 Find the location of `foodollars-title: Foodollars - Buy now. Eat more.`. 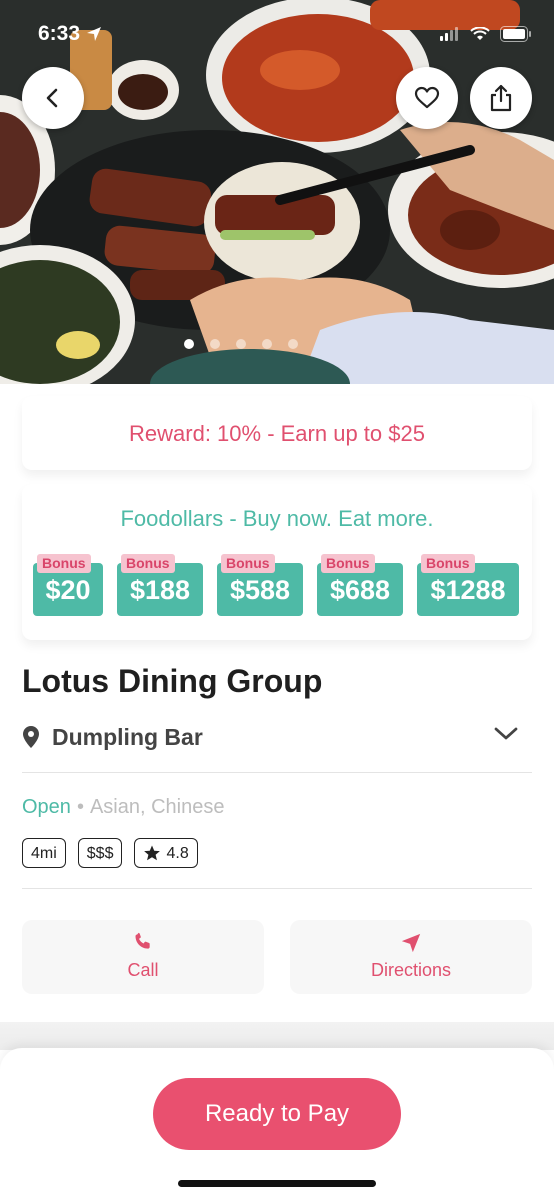

foodollars-title: Foodollars - Buy now. Eat more. is located at coordinates (277, 518).